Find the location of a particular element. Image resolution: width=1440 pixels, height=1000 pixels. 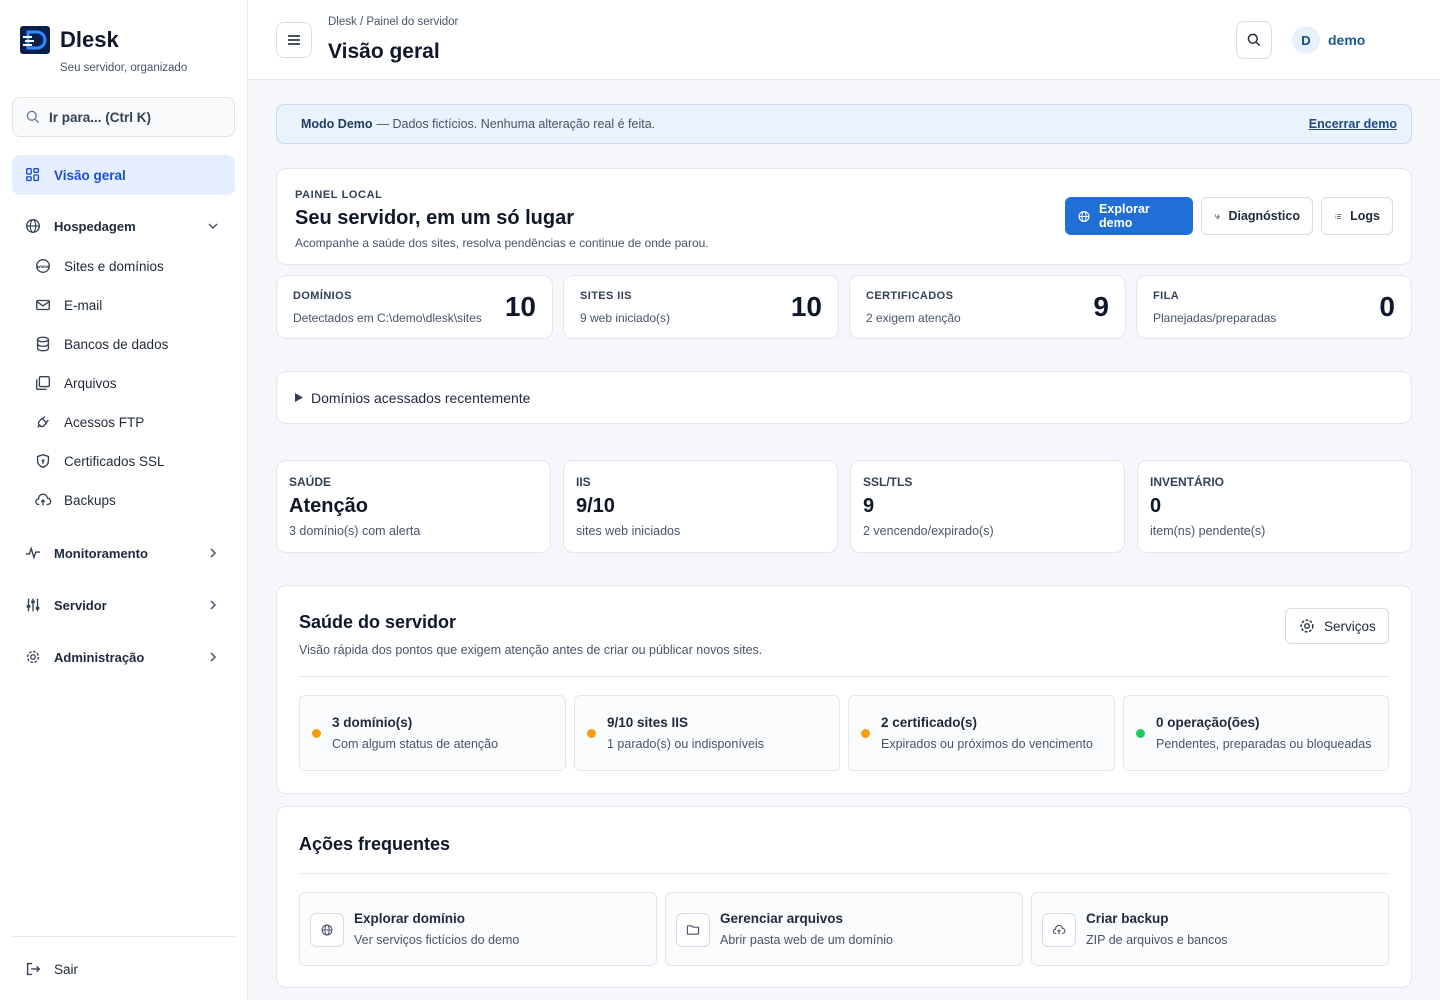

stat-card-certificados: CERTIFICADOS 2 exigem atenção 9 is located at coordinates (987, 307).